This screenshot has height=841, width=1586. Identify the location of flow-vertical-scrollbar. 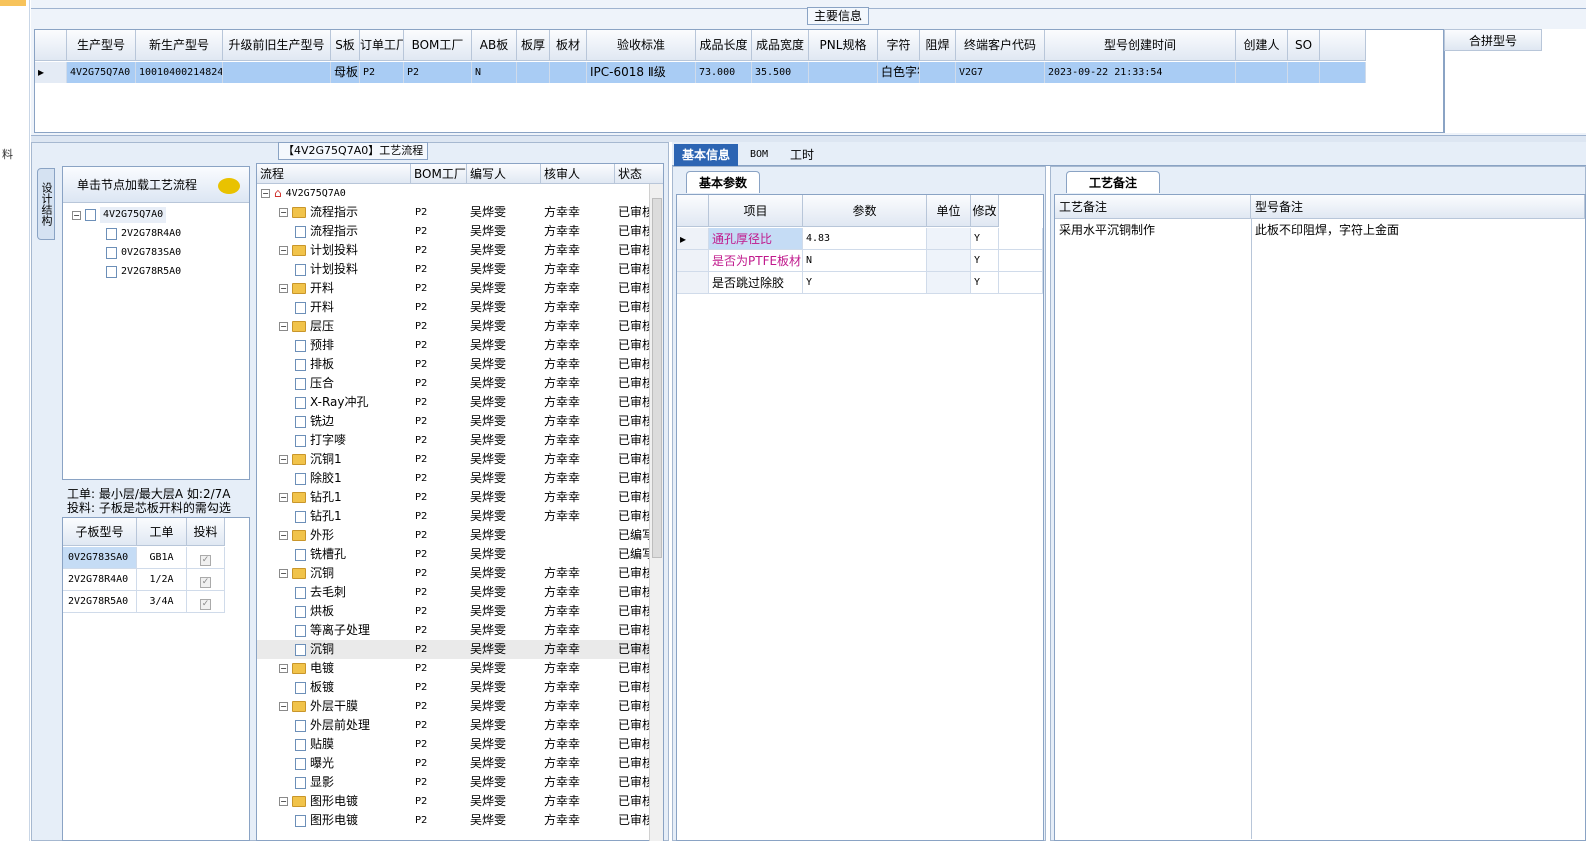
(656, 512).